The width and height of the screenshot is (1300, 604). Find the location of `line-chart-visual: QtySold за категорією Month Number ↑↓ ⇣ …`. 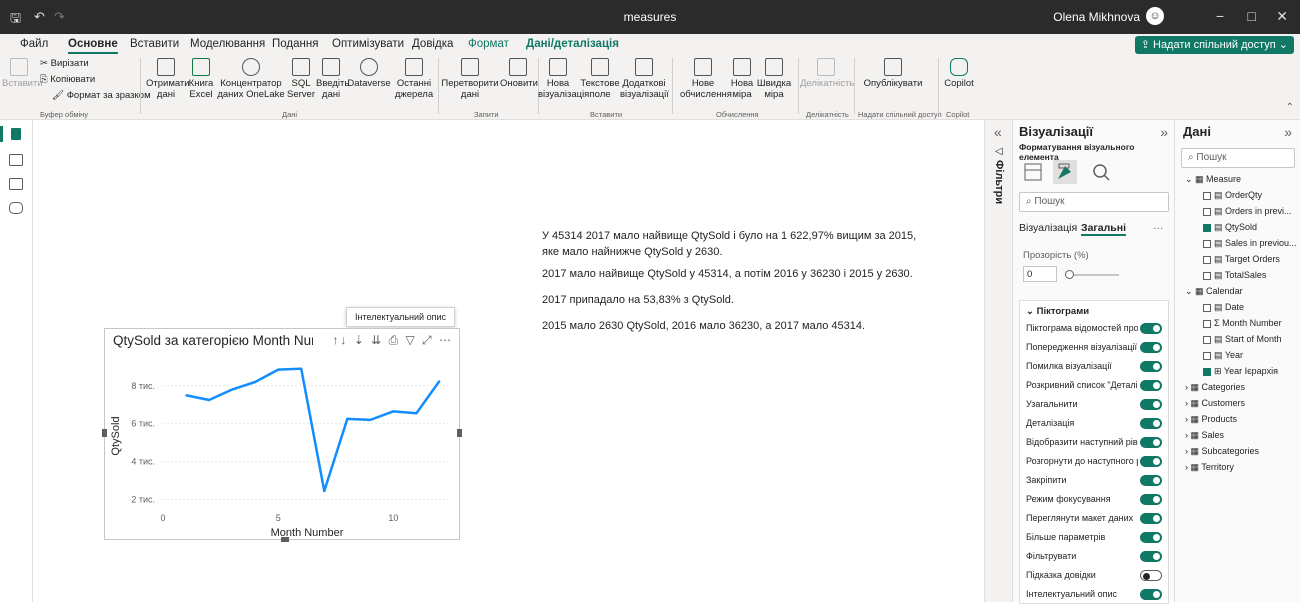

line-chart-visual: QtySold за категорією Month Number ↑↓ ⇣ … is located at coordinates (282, 435).